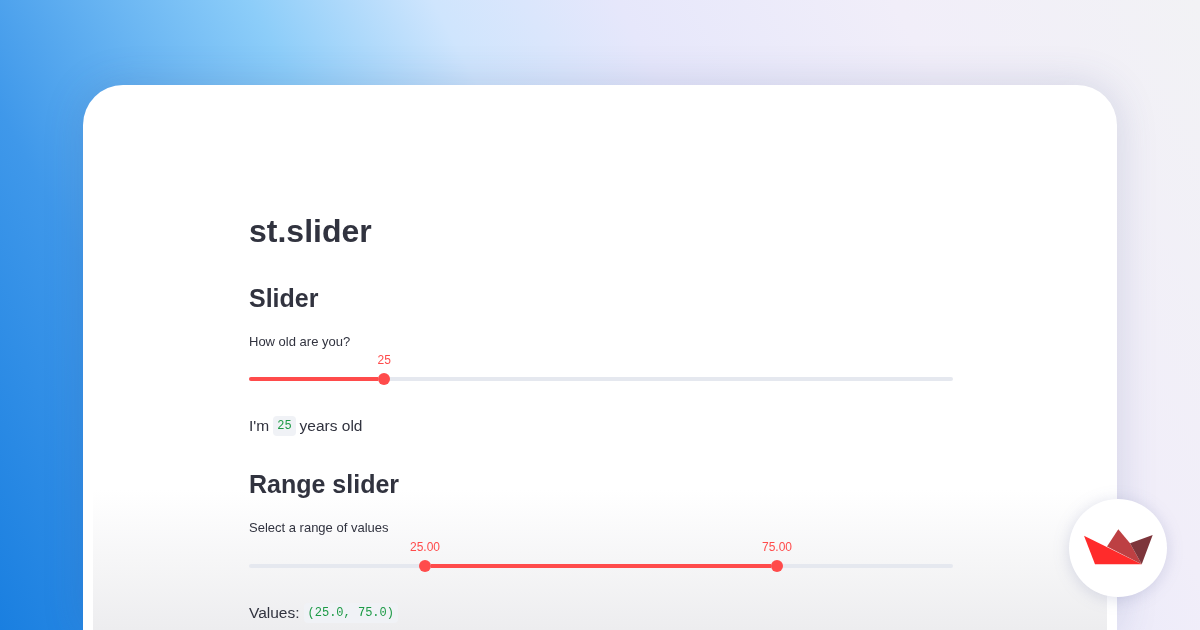 This screenshot has height=630, width=1200. Describe the element at coordinates (310, 231) in the screenshot. I see `page-title: st.slider` at that location.